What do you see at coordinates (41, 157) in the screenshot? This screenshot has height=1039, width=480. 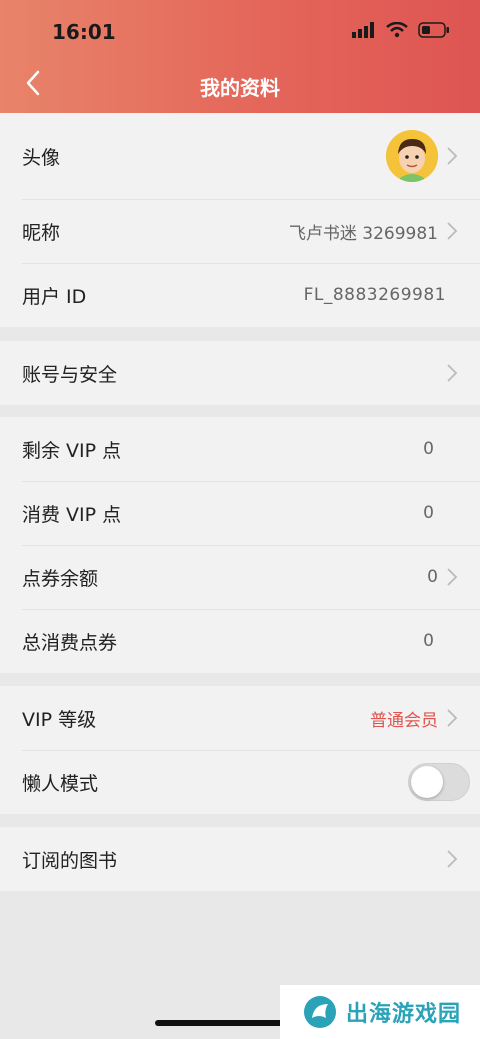 I see `avatar-label: 头像` at bounding box center [41, 157].